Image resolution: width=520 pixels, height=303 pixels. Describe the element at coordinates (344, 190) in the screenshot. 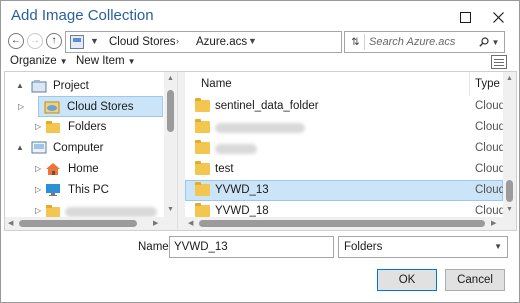

I see `list-item-selected: YVWD_13 Cloud S` at that location.